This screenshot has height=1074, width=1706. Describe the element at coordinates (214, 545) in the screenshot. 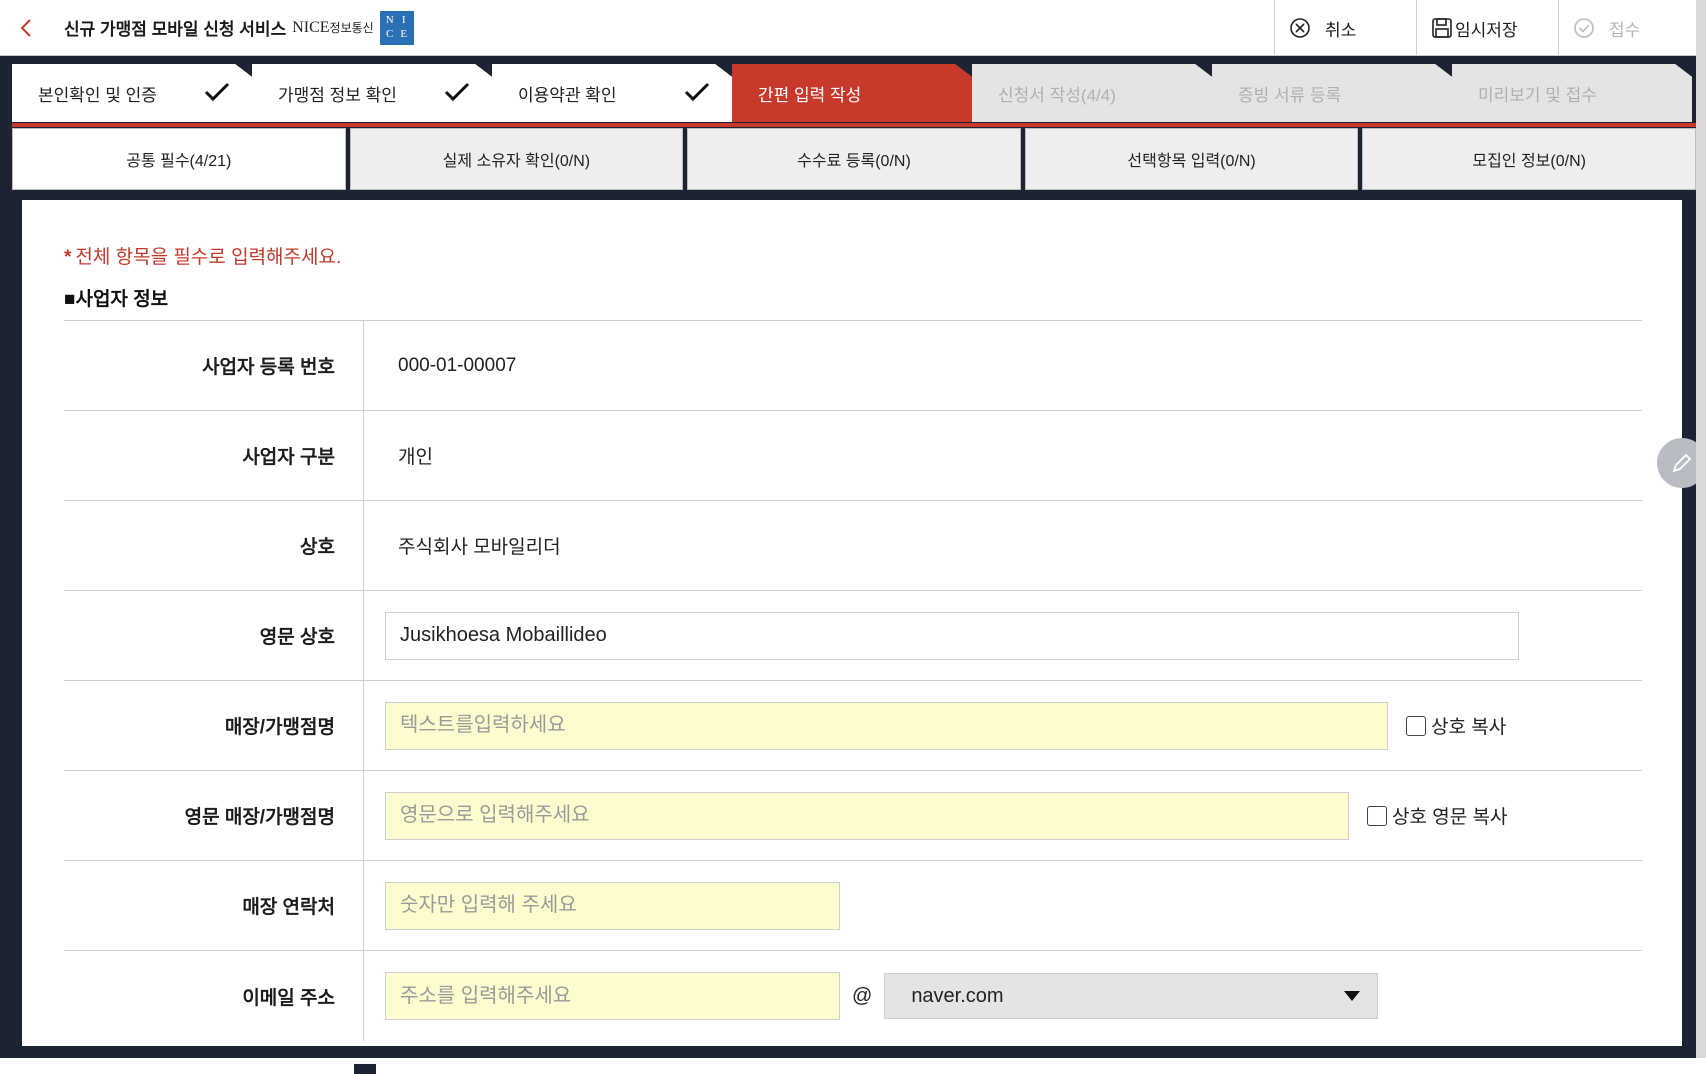

I see `field-label: 상호` at that location.